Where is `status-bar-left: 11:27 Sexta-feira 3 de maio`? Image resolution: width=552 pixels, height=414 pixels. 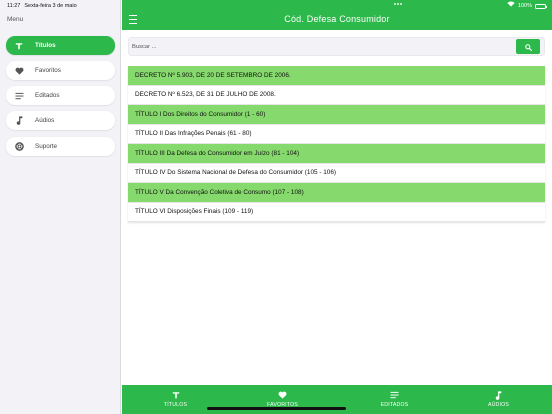 status-bar-left: 11:27 Sexta-feira 3 de maio is located at coordinates (42, 6).